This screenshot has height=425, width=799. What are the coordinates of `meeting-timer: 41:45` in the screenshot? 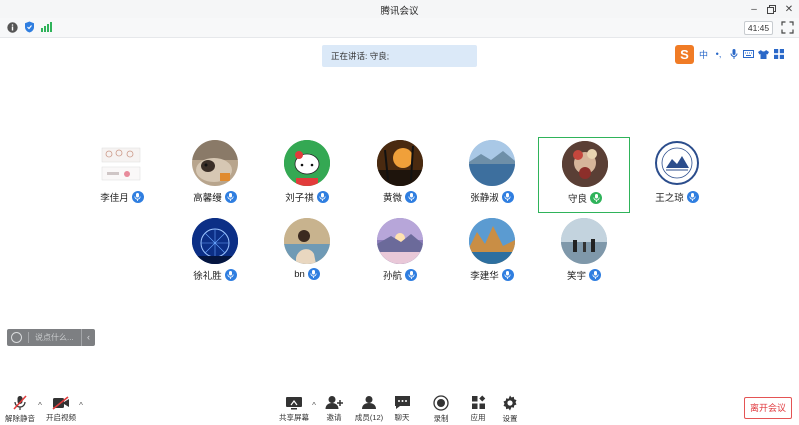 It's located at (758, 28).